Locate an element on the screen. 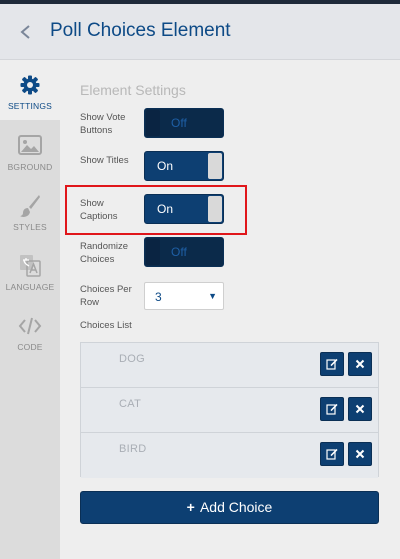 This screenshot has width=400, height=559. show-captions-toggle: On is located at coordinates (184, 209).